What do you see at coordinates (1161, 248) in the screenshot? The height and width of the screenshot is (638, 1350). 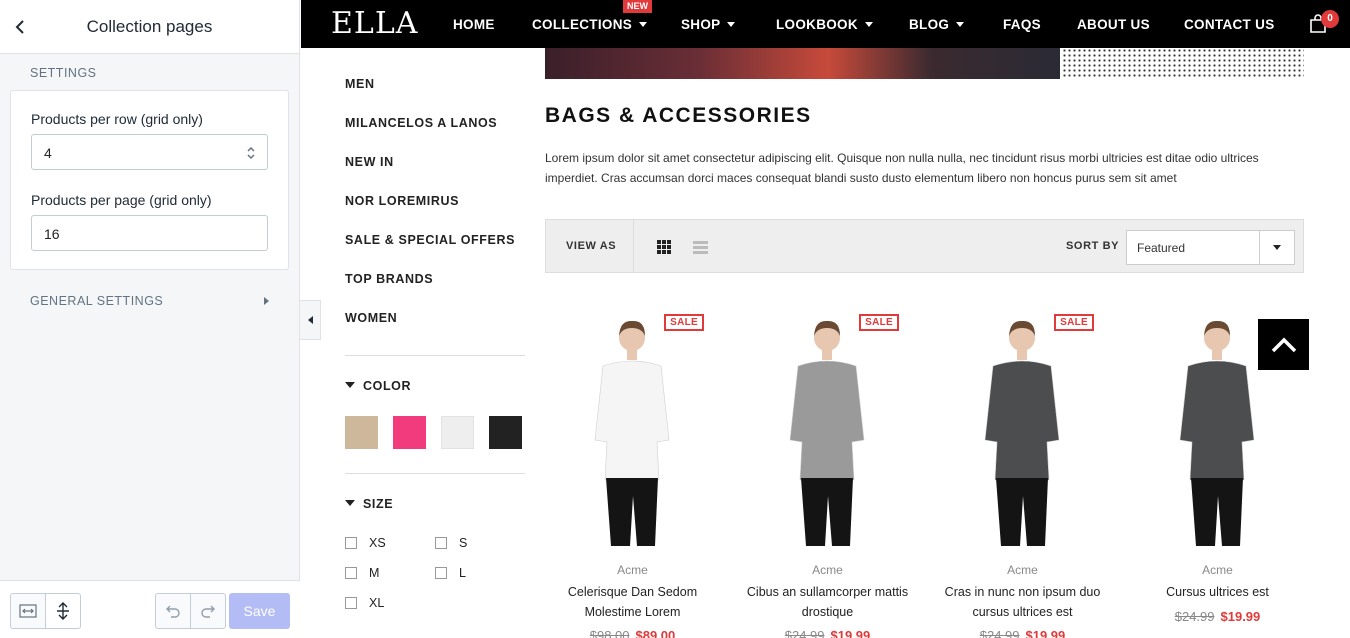 I see `sort-value: Featured` at bounding box center [1161, 248].